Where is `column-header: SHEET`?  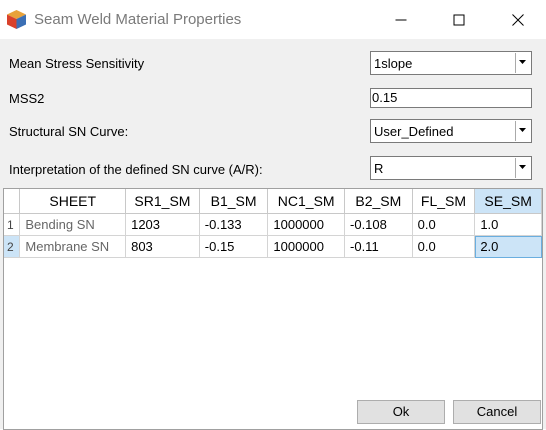
column-header: SHEET is located at coordinates (73, 201).